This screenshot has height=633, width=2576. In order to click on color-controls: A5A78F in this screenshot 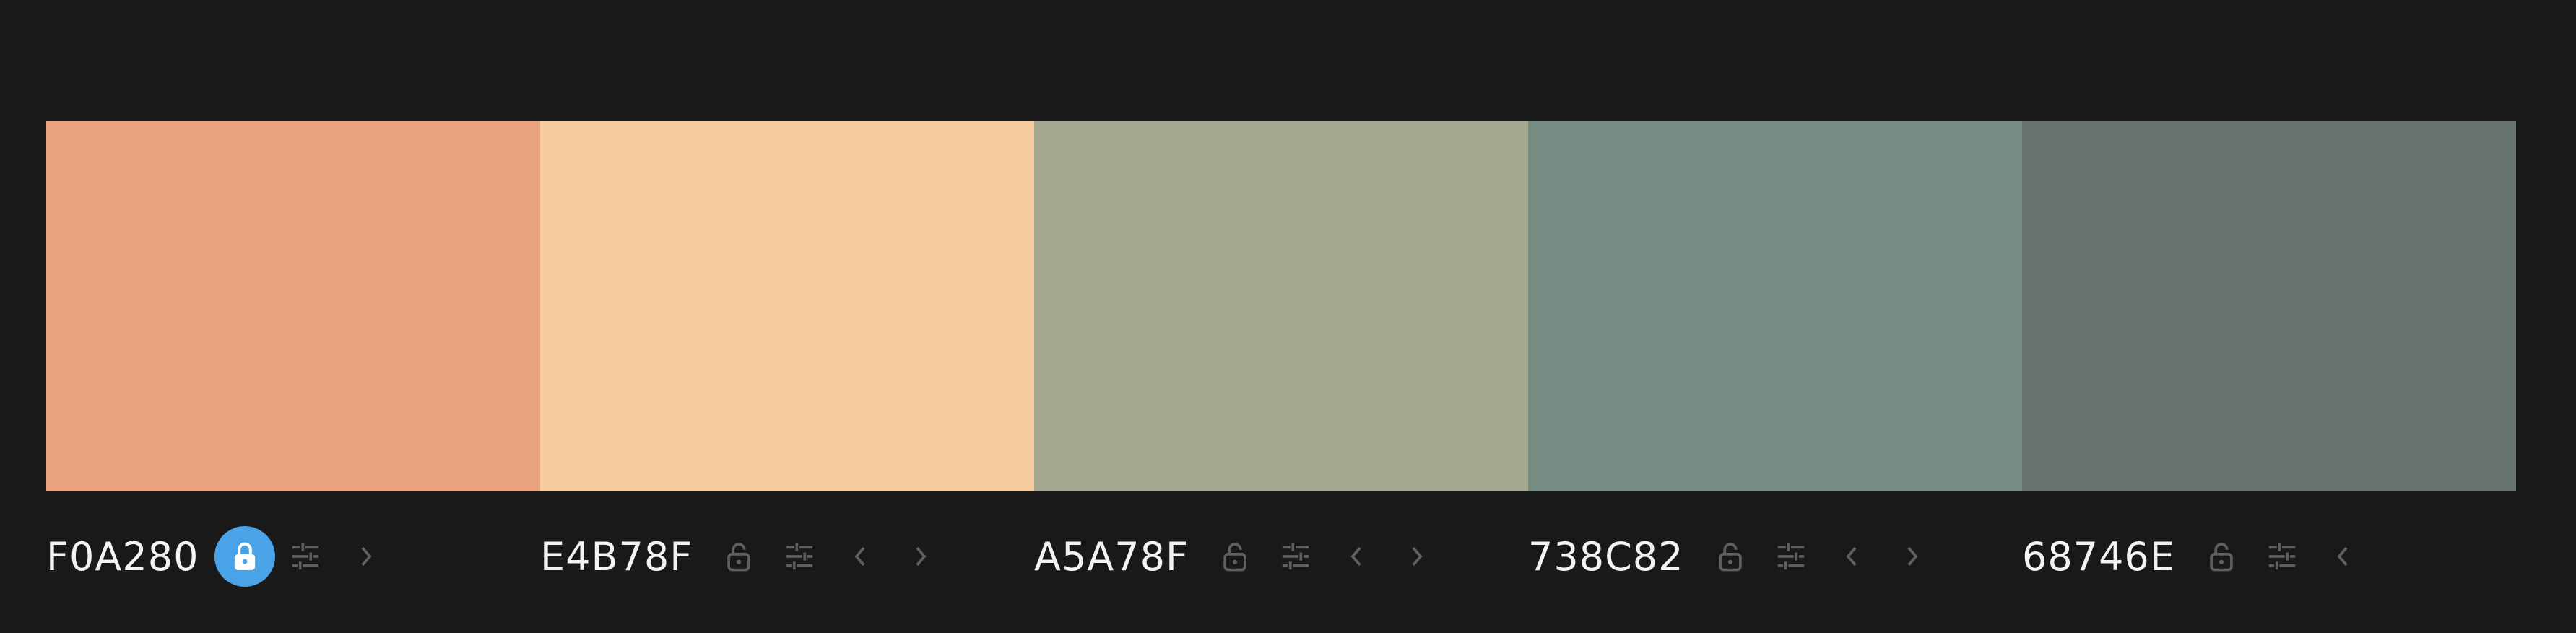, I will do `click(1281, 556)`.